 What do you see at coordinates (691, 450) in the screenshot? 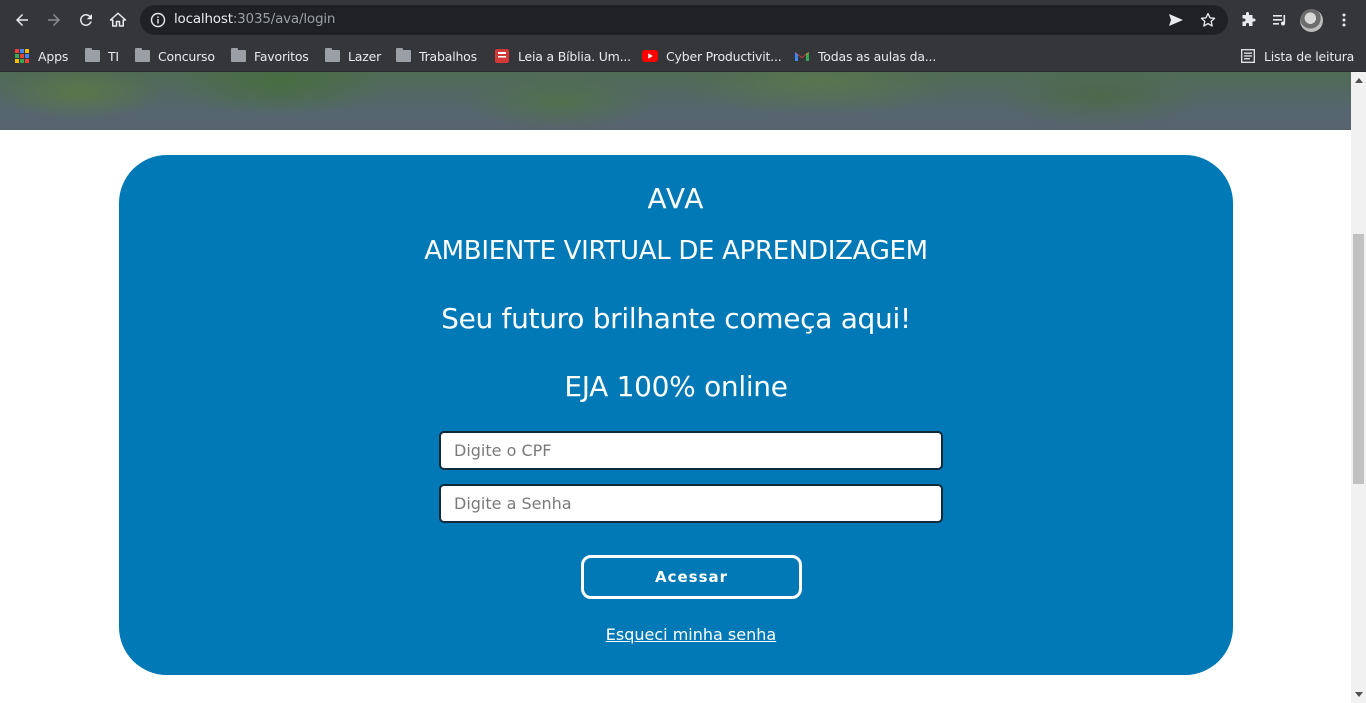
I see `cpf-input` at bounding box center [691, 450].